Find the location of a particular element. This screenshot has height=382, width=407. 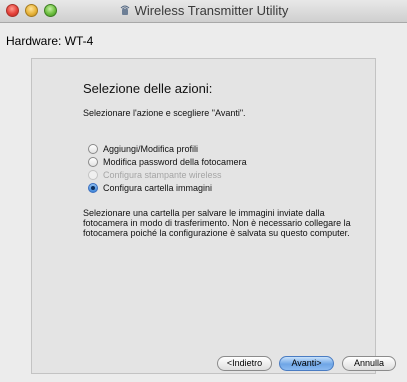

radio-option-configure-image-folder: Configura cartella immagini is located at coordinates (150, 188).